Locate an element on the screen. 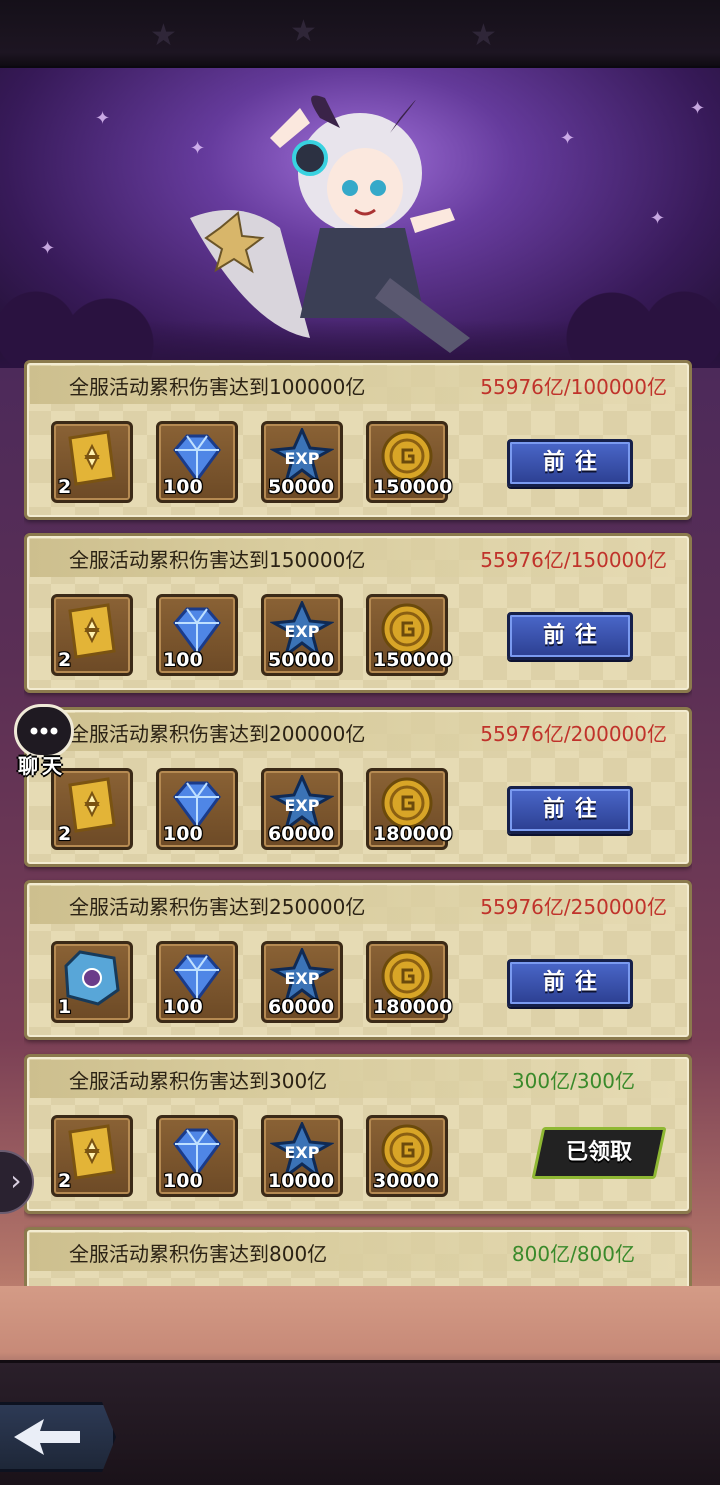 The height and width of the screenshot is (1485, 720). claimed-badge: 已领取 is located at coordinates (599, 1153).